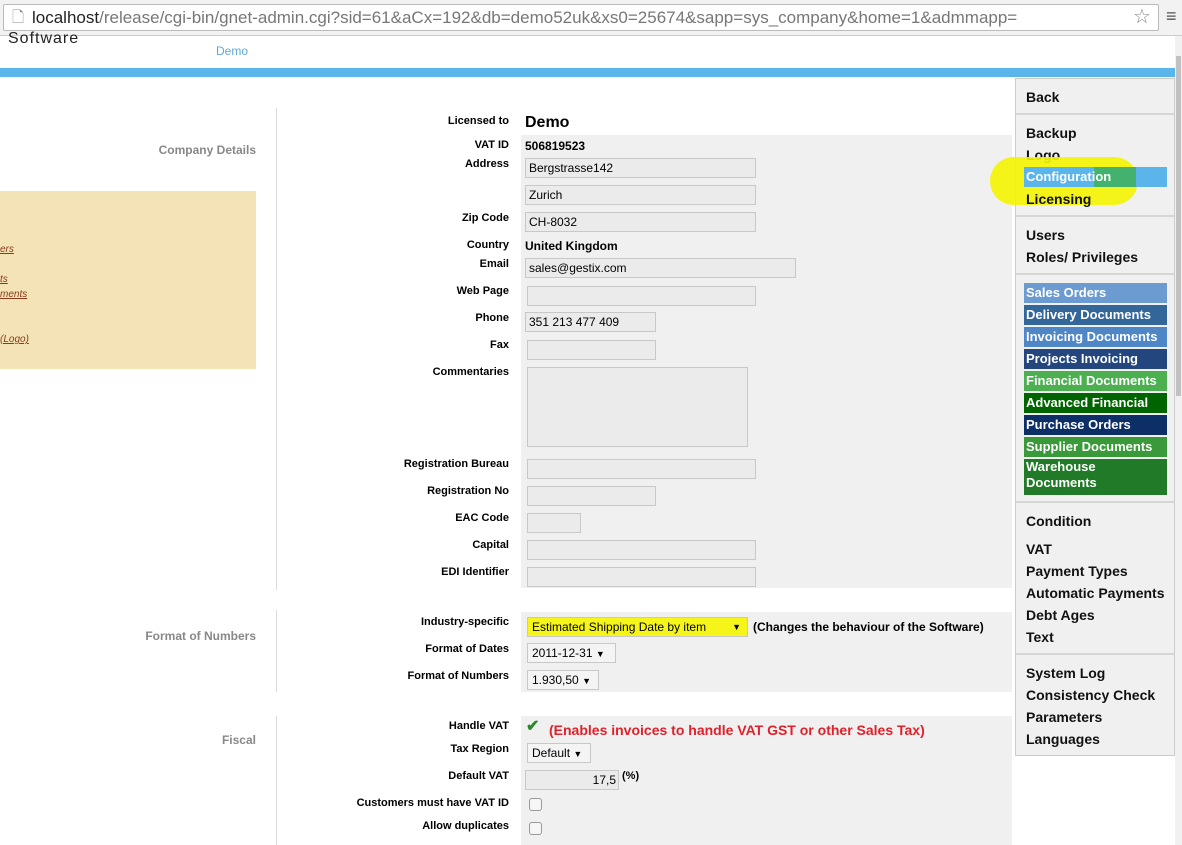 This screenshot has width=1182, height=845. I want to click on menu-debt-ages: Debt Ages, so click(1060, 615).